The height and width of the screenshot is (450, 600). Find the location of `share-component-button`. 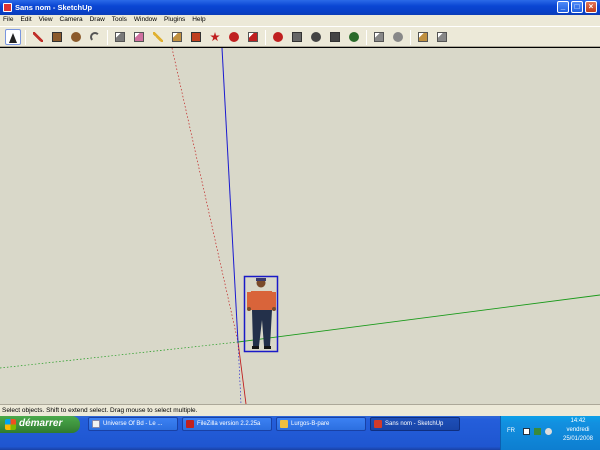

share-component-button is located at coordinates (398, 37).